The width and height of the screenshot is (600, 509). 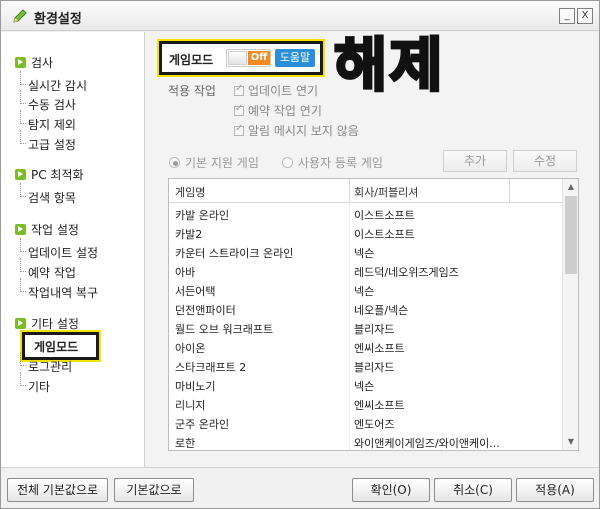 What do you see at coordinates (570, 314) in the screenshot?
I see `table-scrollbar: ▲ ▼` at bounding box center [570, 314].